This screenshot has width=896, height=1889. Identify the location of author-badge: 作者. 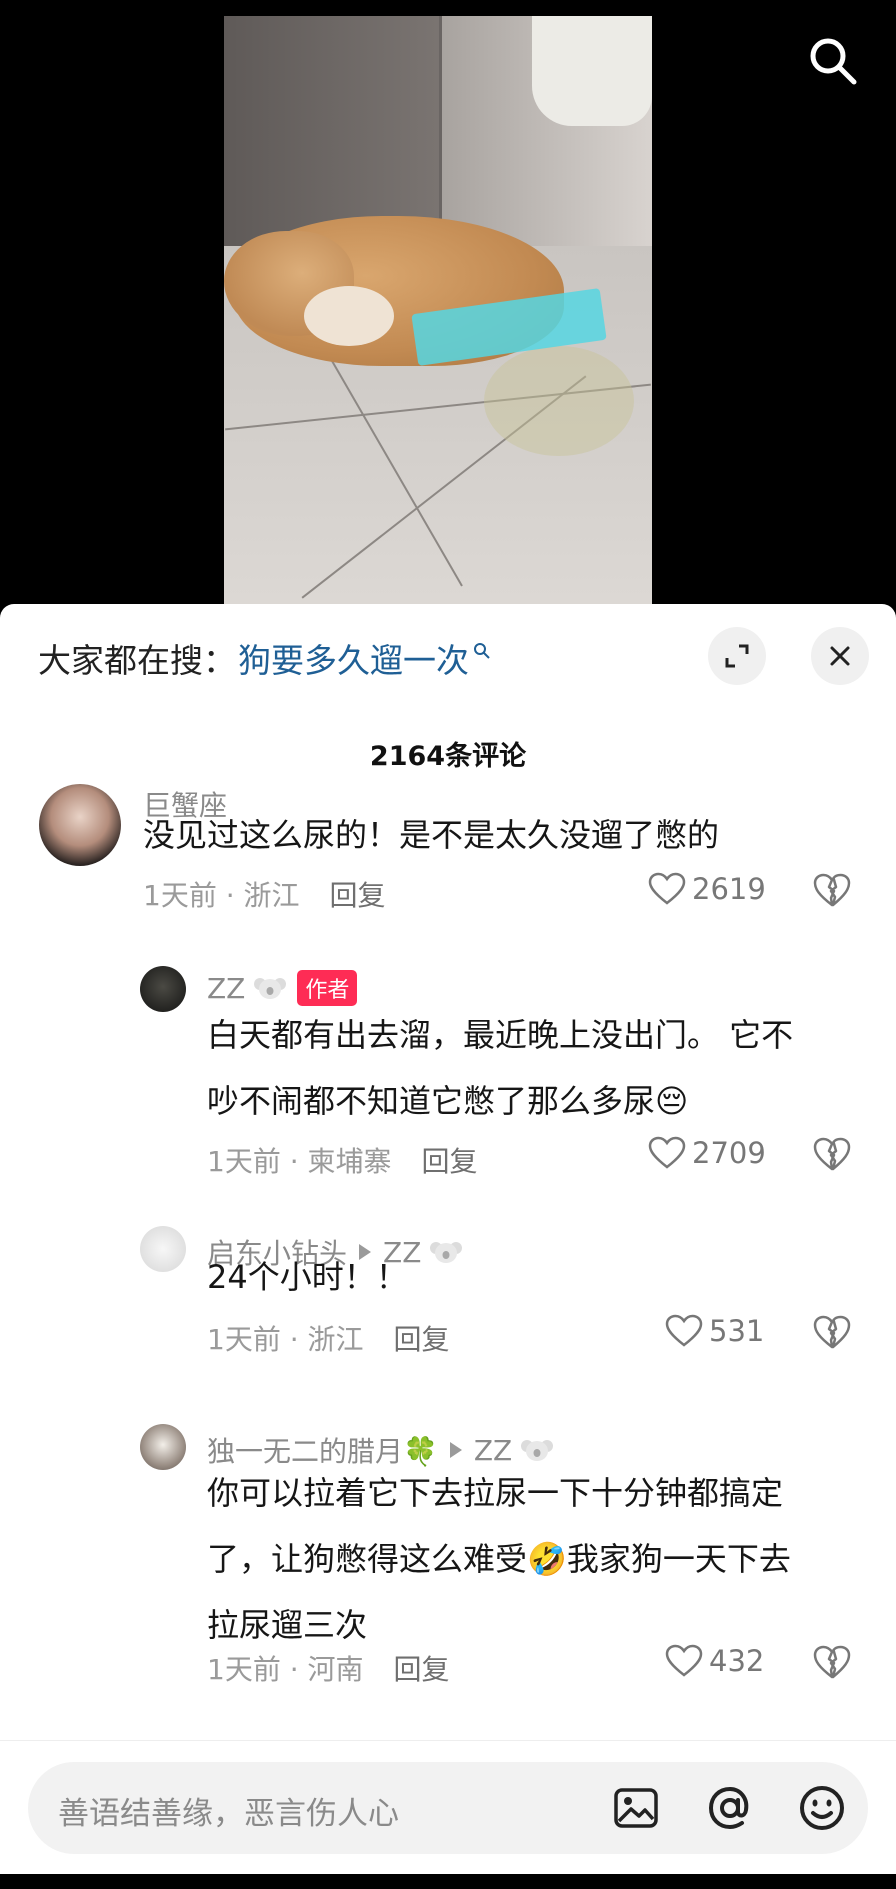
(327, 988).